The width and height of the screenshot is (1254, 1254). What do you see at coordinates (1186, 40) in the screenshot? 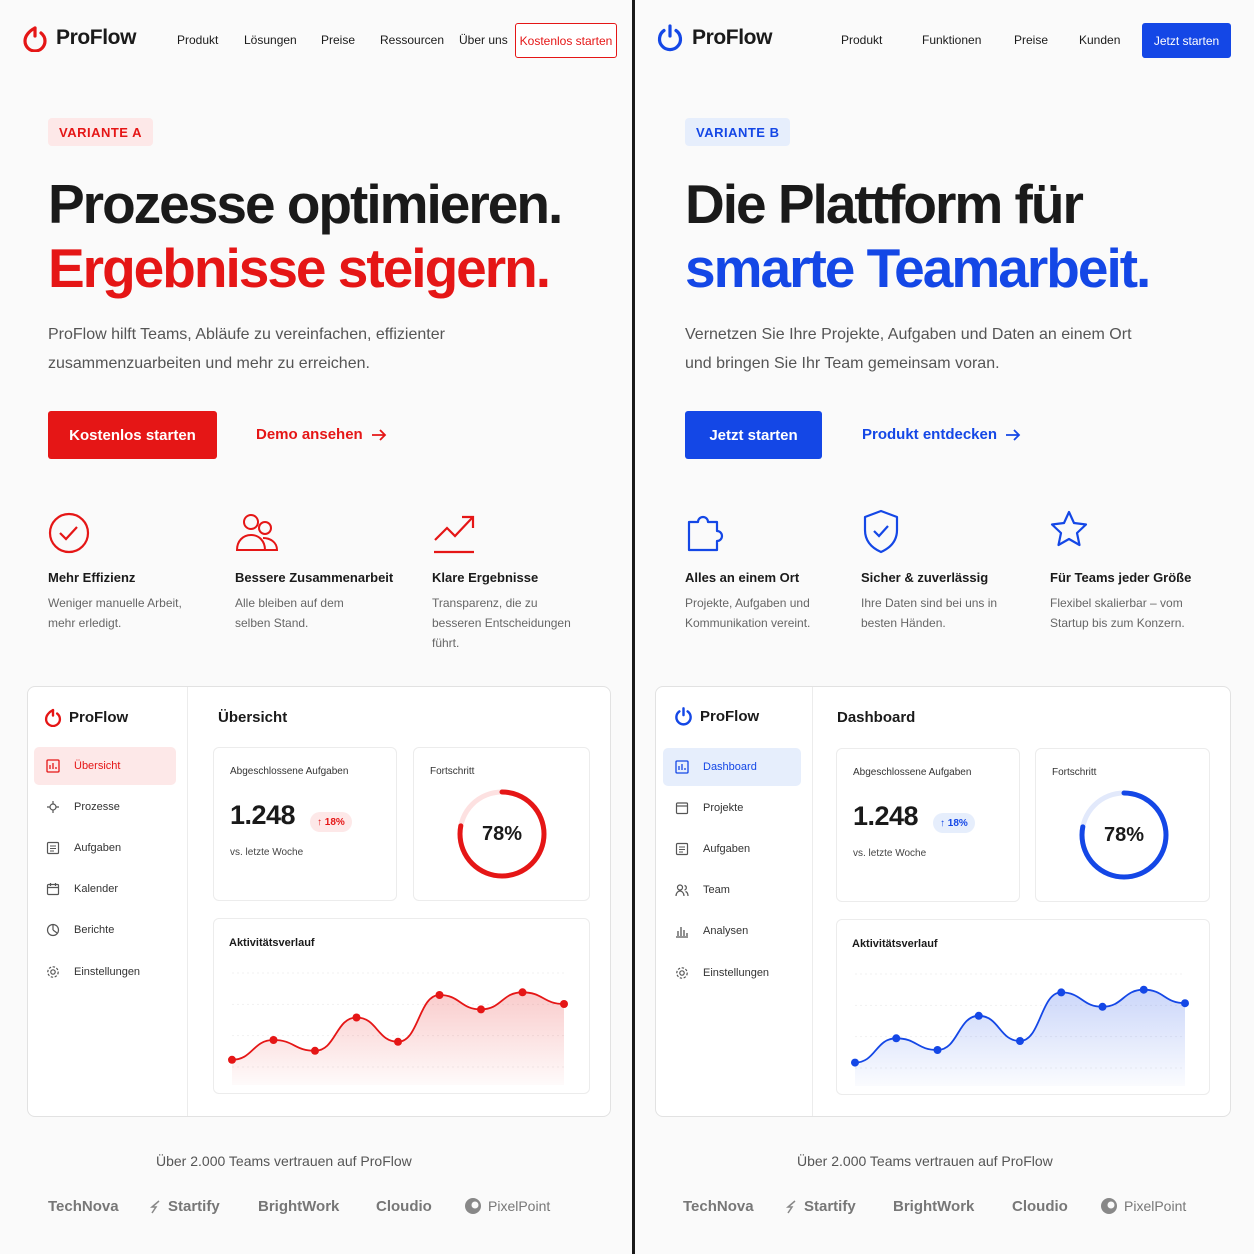
I see `nav-cta-button: Jetzt starten` at bounding box center [1186, 40].